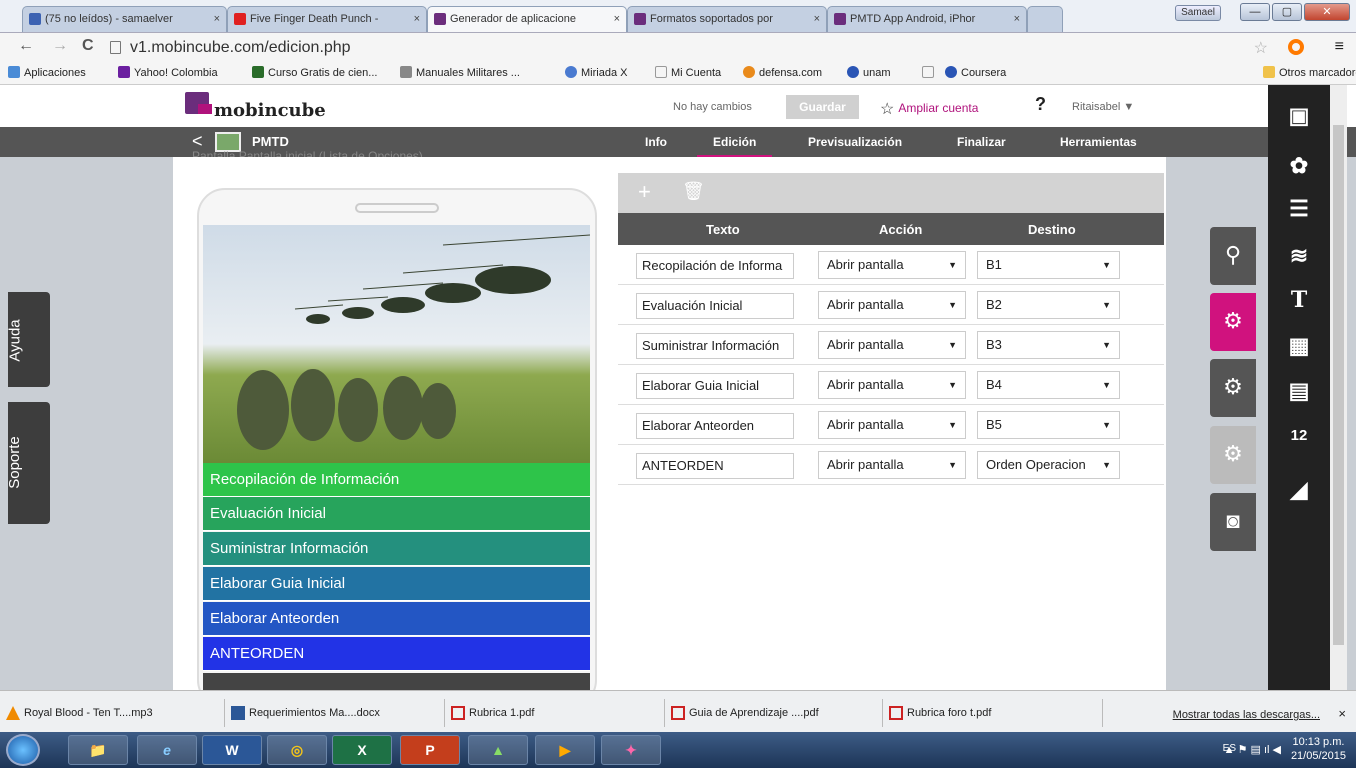 This screenshot has width=1356, height=768. I want to click on url-field: v1.mobincube.com/edicion.php, so click(675, 48).